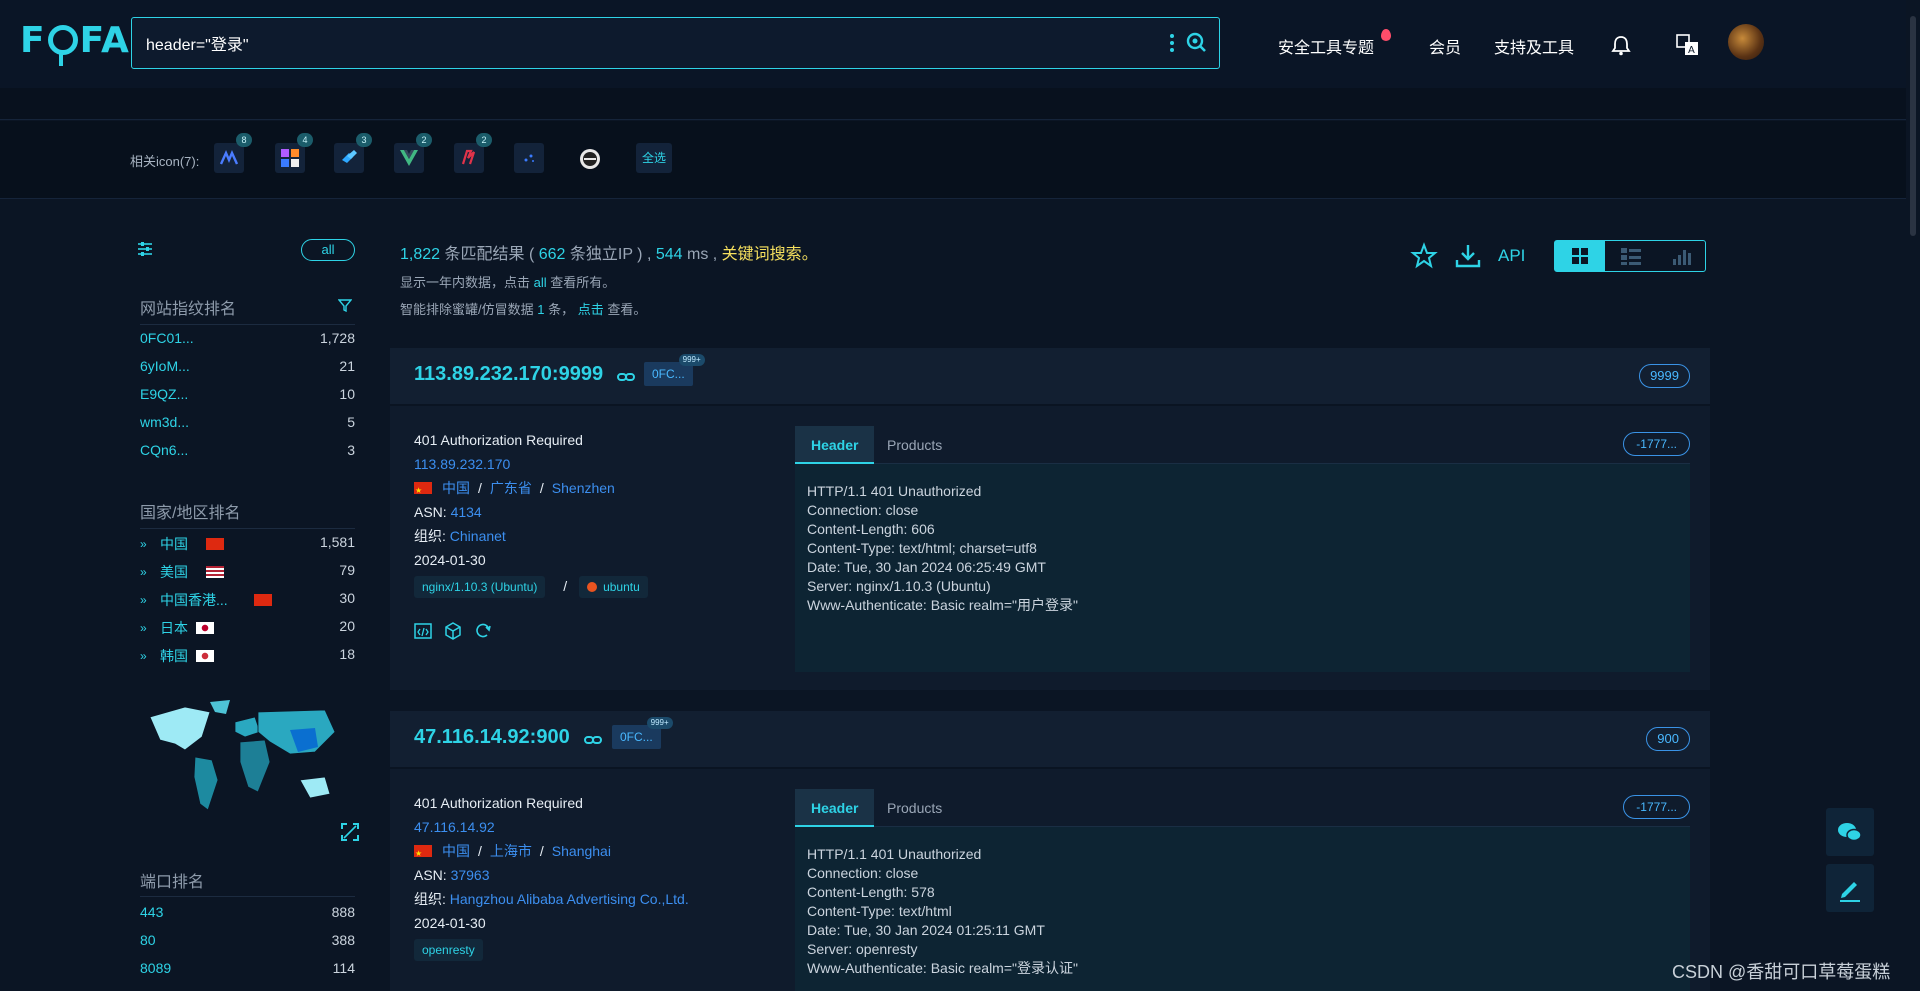 The height and width of the screenshot is (991, 1920). What do you see at coordinates (174, 628) in the screenshot?
I see `country-name: 日本` at bounding box center [174, 628].